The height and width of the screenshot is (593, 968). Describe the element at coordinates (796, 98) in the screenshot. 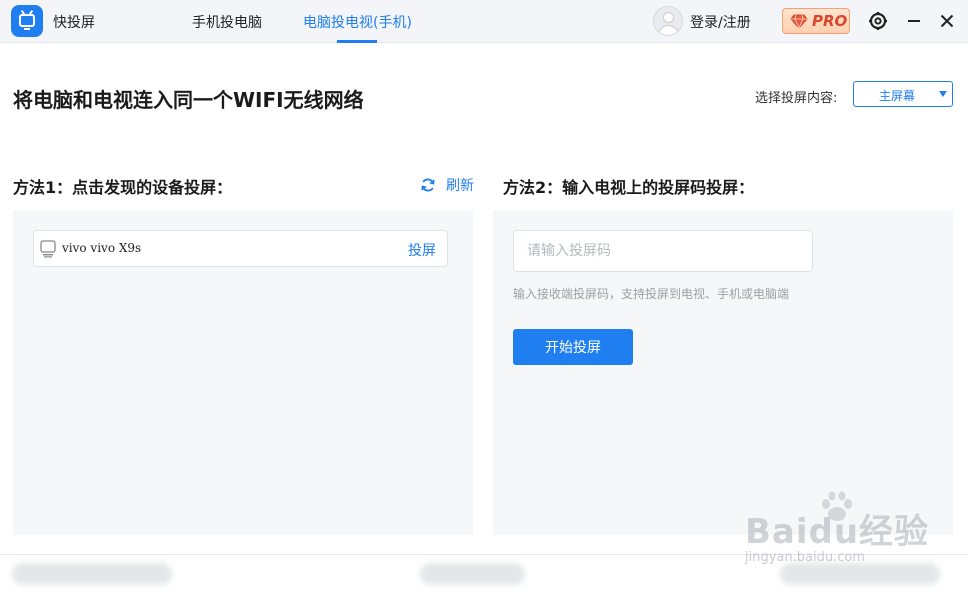

I see `cast-content-label: 选择投屏内容:` at that location.